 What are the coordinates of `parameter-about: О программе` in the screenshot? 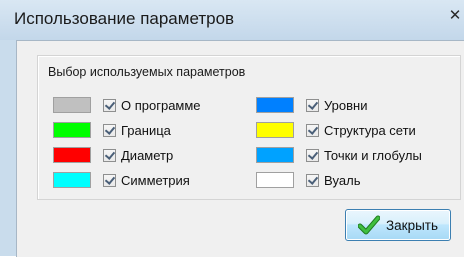 It's located at (127, 105).